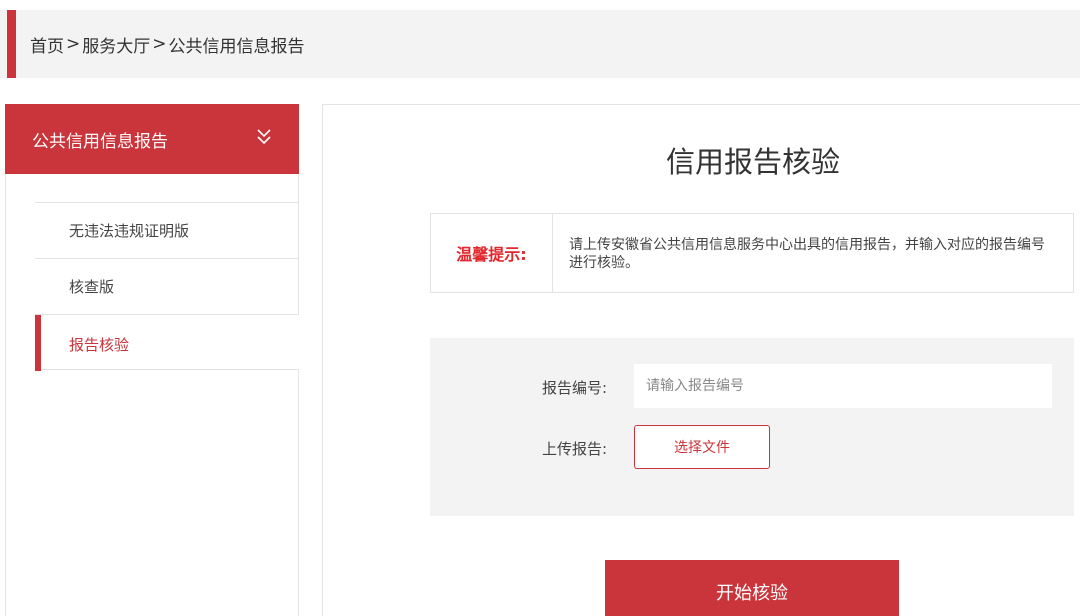  Describe the element at coordinates (116, 44) in the screenshot. I see `breadcrumb-service-hall: 服务大厅` at that location.